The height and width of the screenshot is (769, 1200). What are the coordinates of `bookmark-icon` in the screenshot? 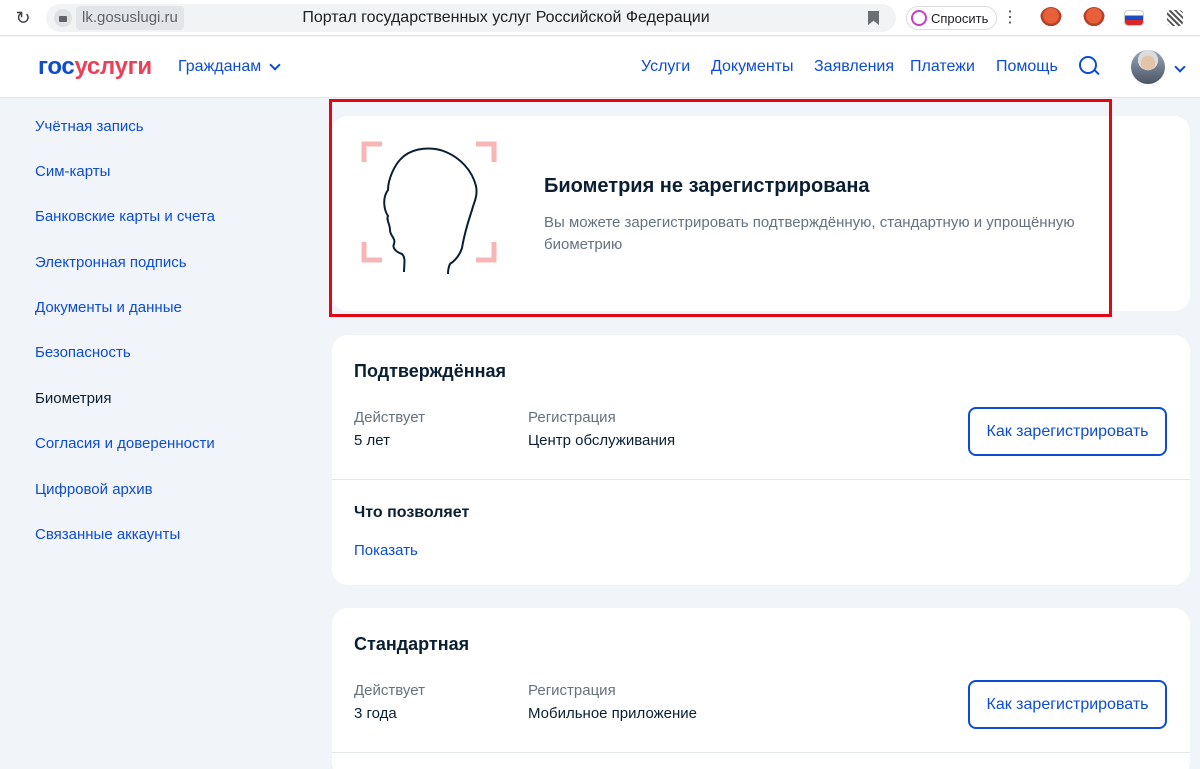 It's located at (873, 18).